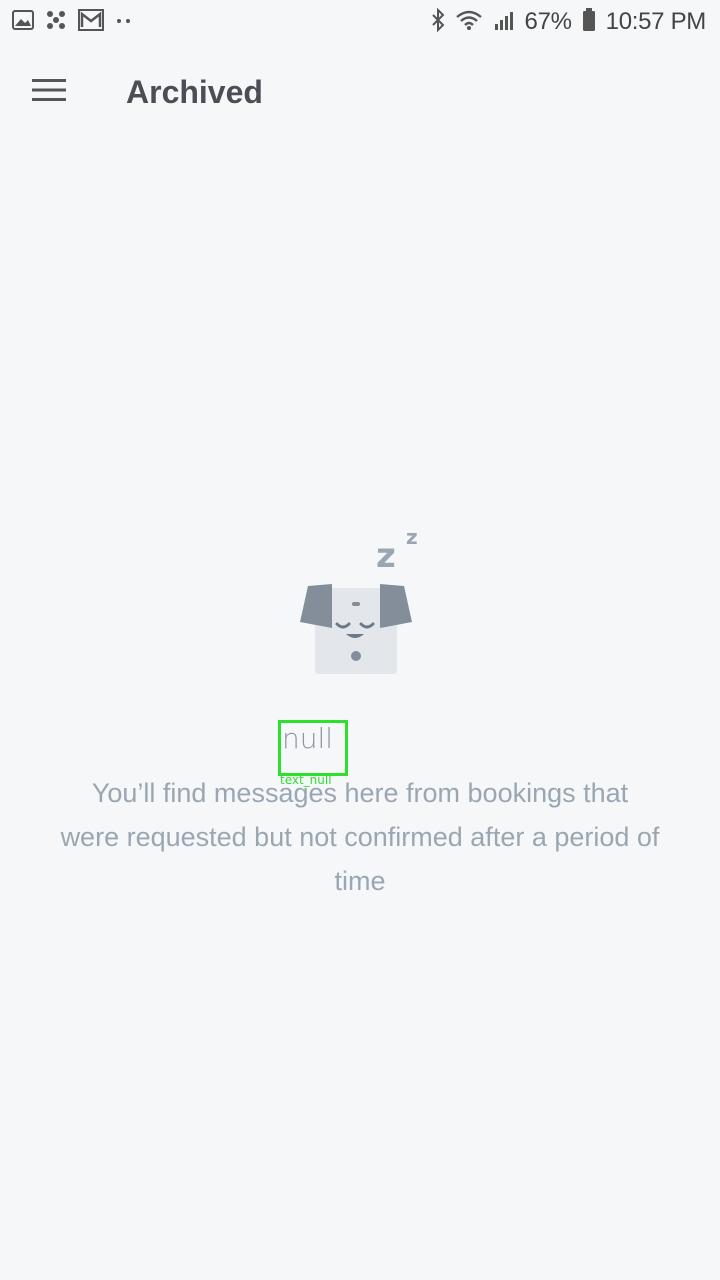 This screenshot has height=1280, width=720. I want to click on more-dots-icon, so click(124, 22).